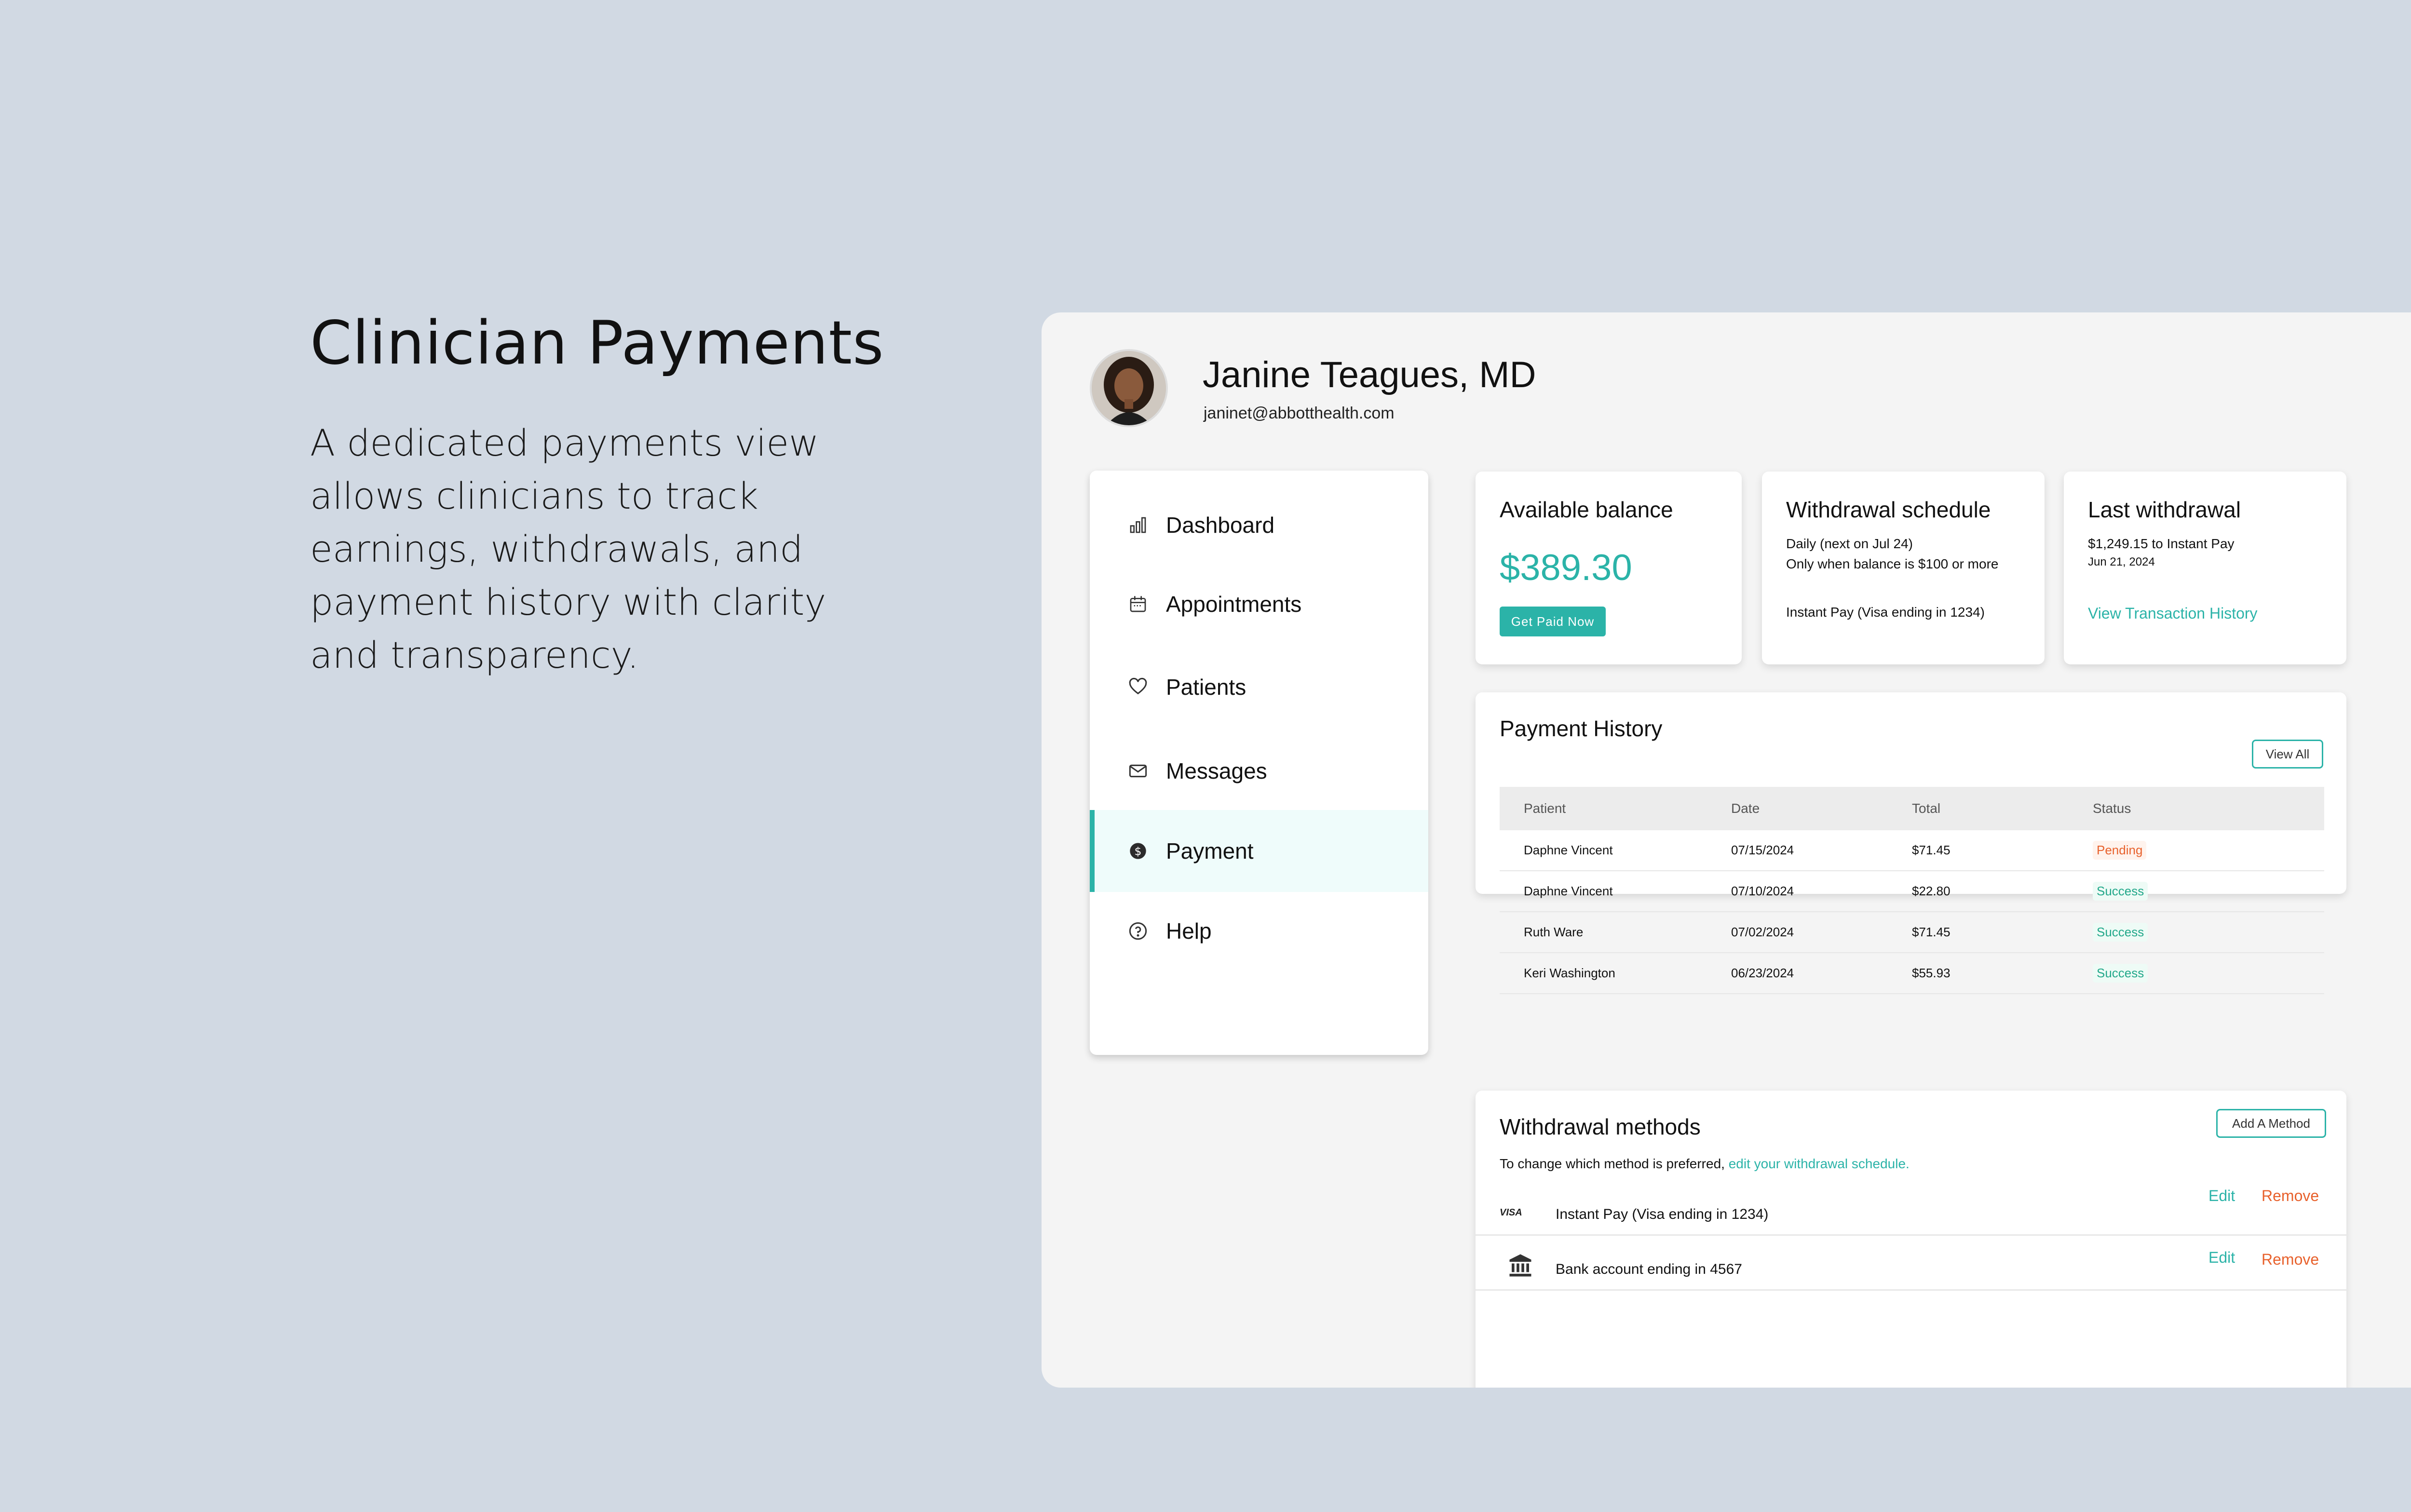 Image resolution: width=2411 pixels, height=1512 pixels. I want to click on page-heading: Clinician Payments, so click(597, 343).